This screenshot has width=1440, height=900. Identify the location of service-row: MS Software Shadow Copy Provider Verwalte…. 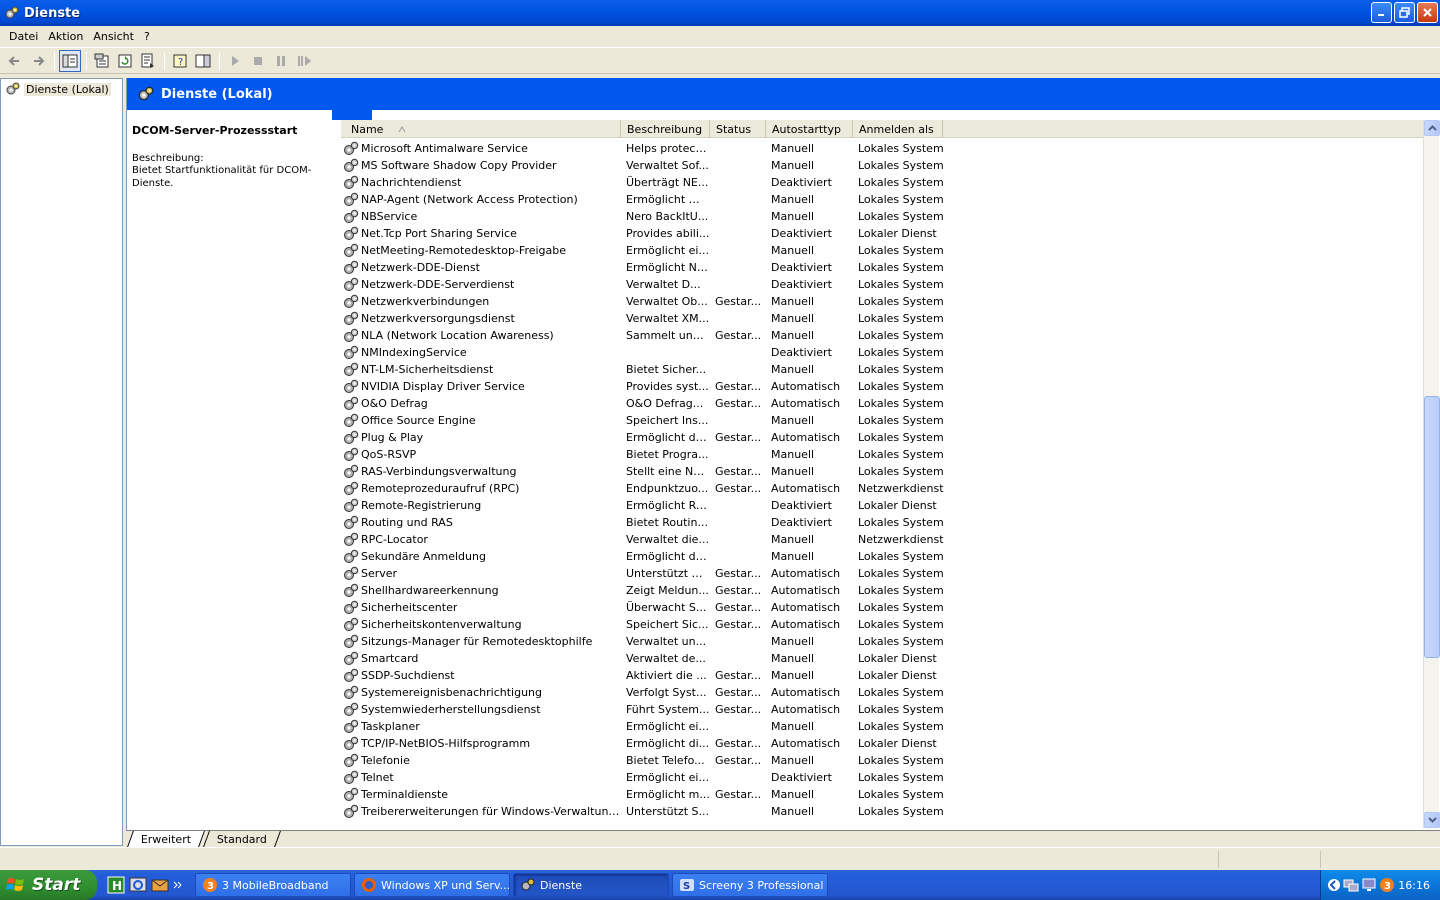
(882, 165).